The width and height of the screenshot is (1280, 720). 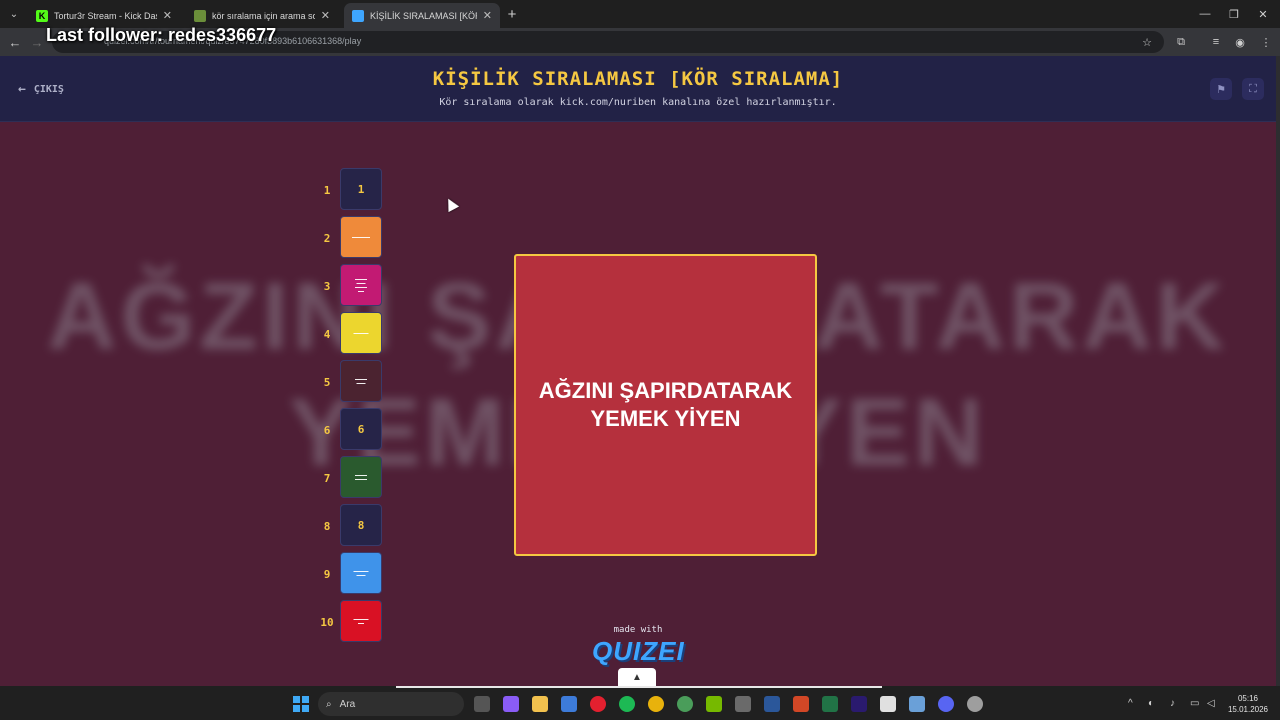 What do you see at coordinates (1211, 703) in the screenshot?
I see `volume-icon: ◁` at bounding box center [1211, 703].